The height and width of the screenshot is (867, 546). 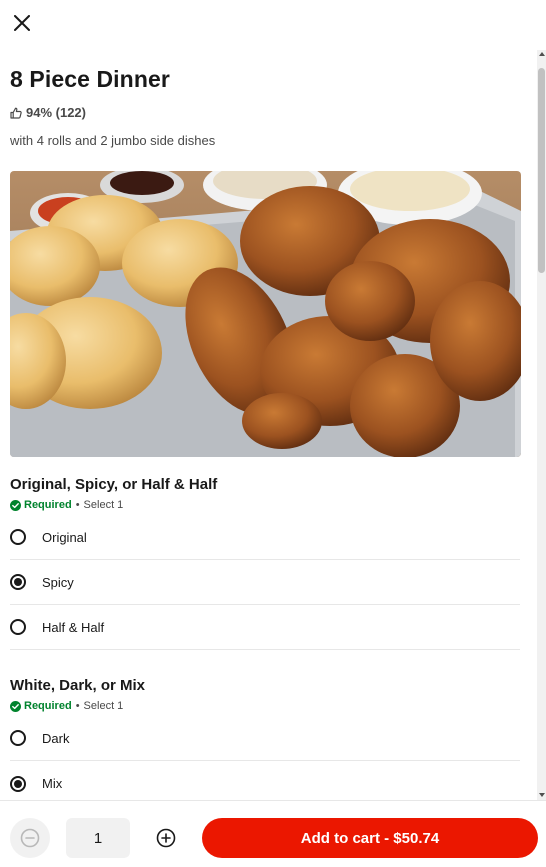 What do you see at coordinates (73, 627) in the screenshot?
I see `option-label: Half & Half` at bounding box center [73, 627].